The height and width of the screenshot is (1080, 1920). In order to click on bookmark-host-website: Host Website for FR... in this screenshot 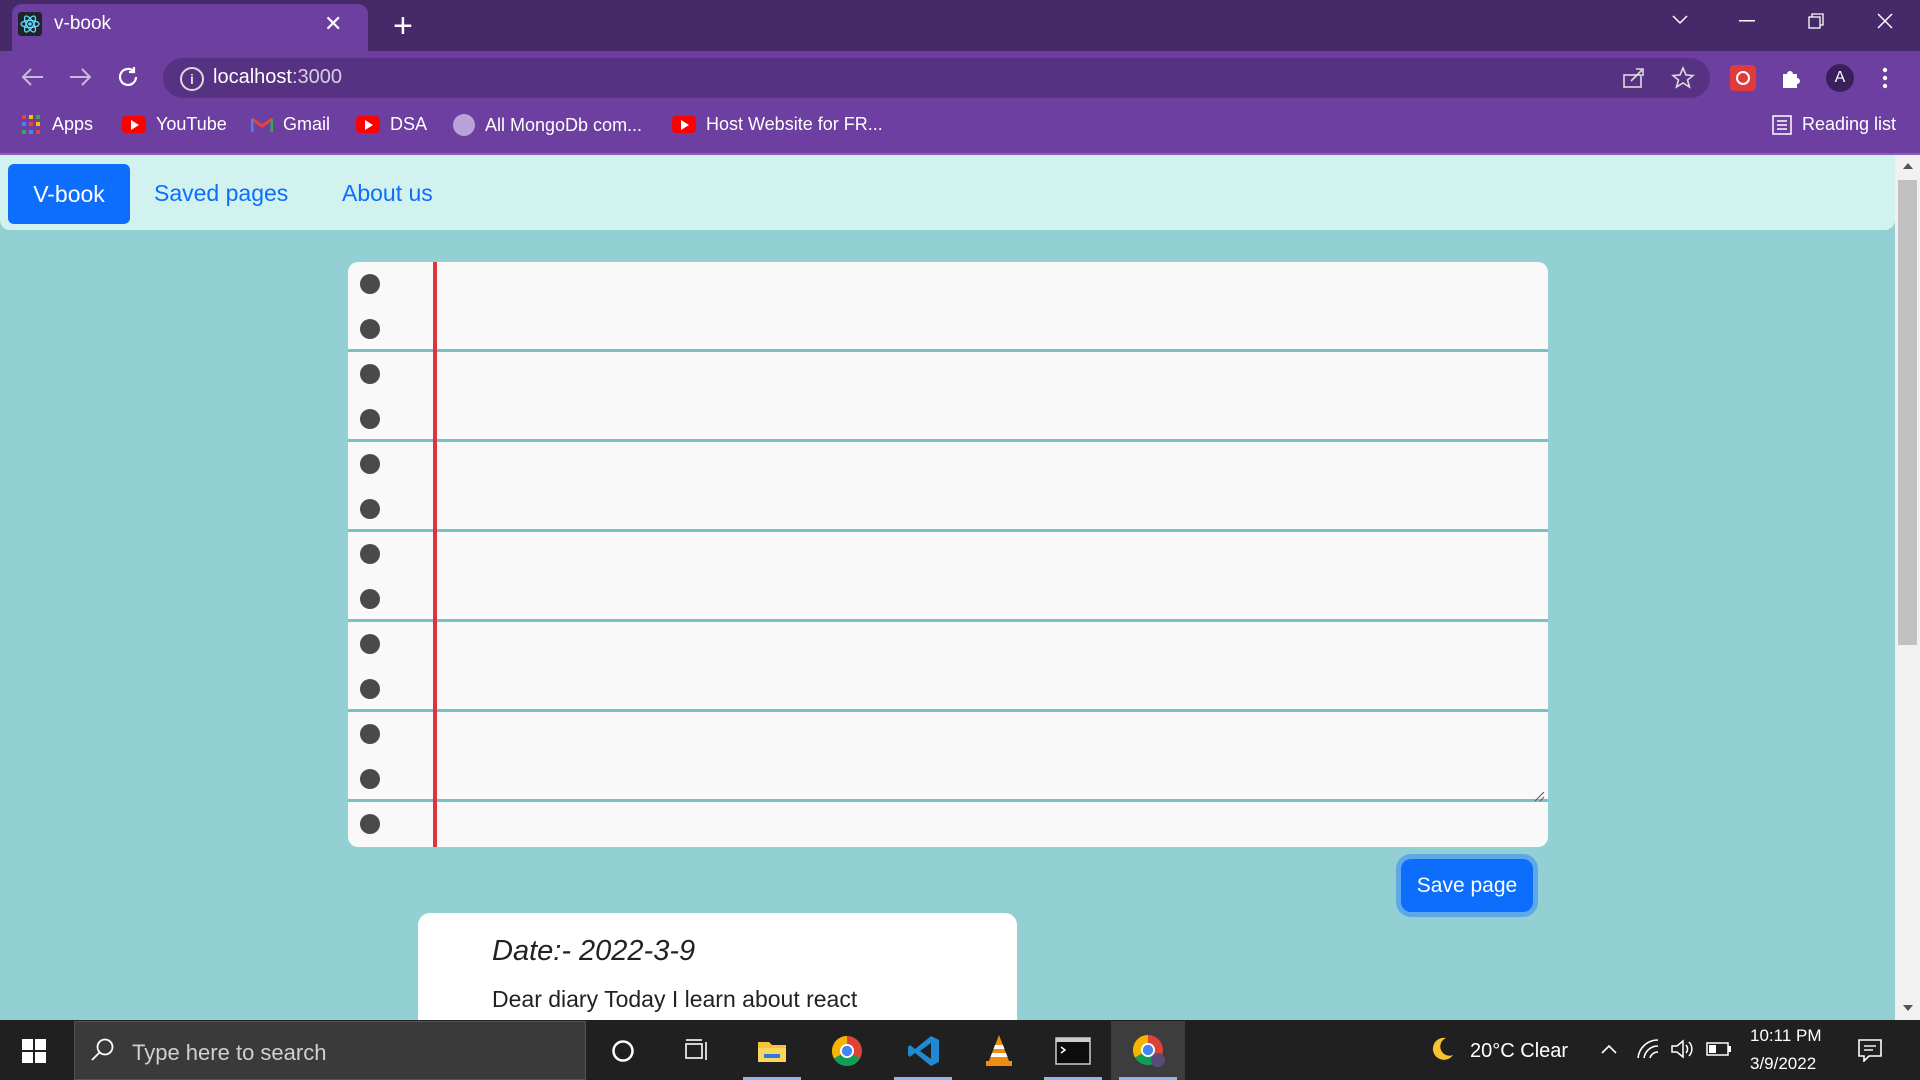, I will do `click(777, 124)`.